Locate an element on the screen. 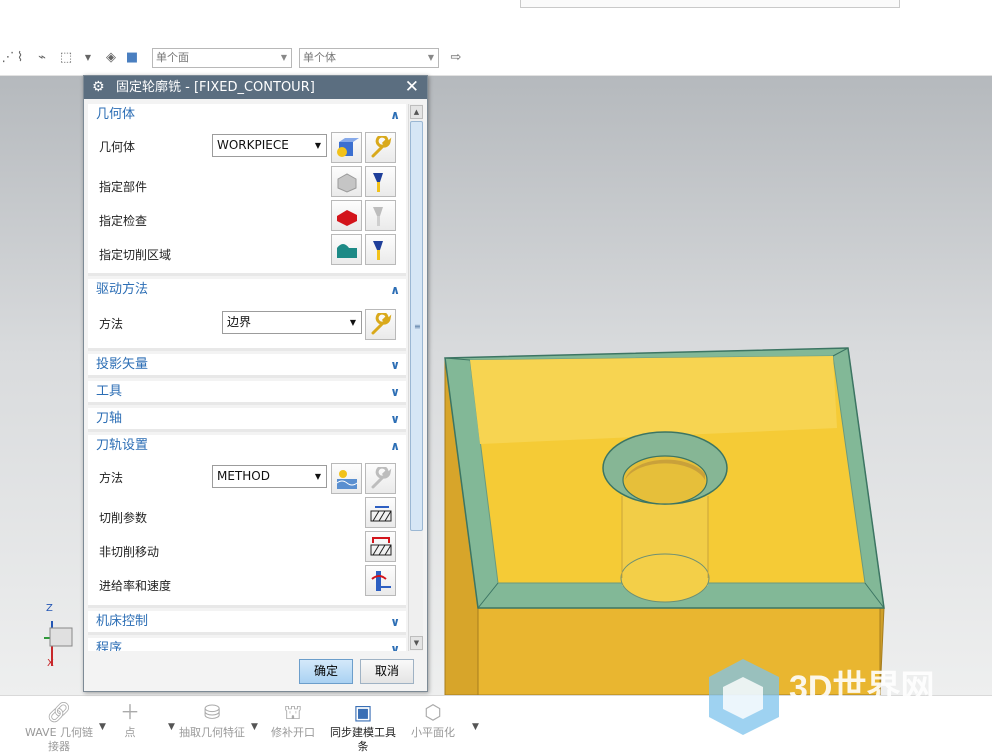 The image size is (992, 754). body-rule-select: 单个体 ▼ is located at coordinates (369, 58).